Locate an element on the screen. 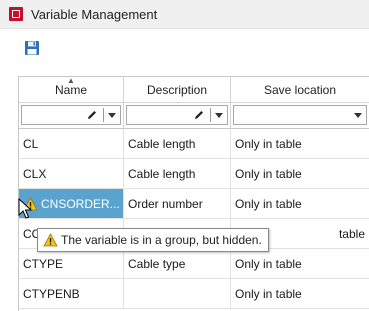 This screenshot has width=369, height=311. table-row: CLX Cable length Only in table is located at coordinates (194, 174).